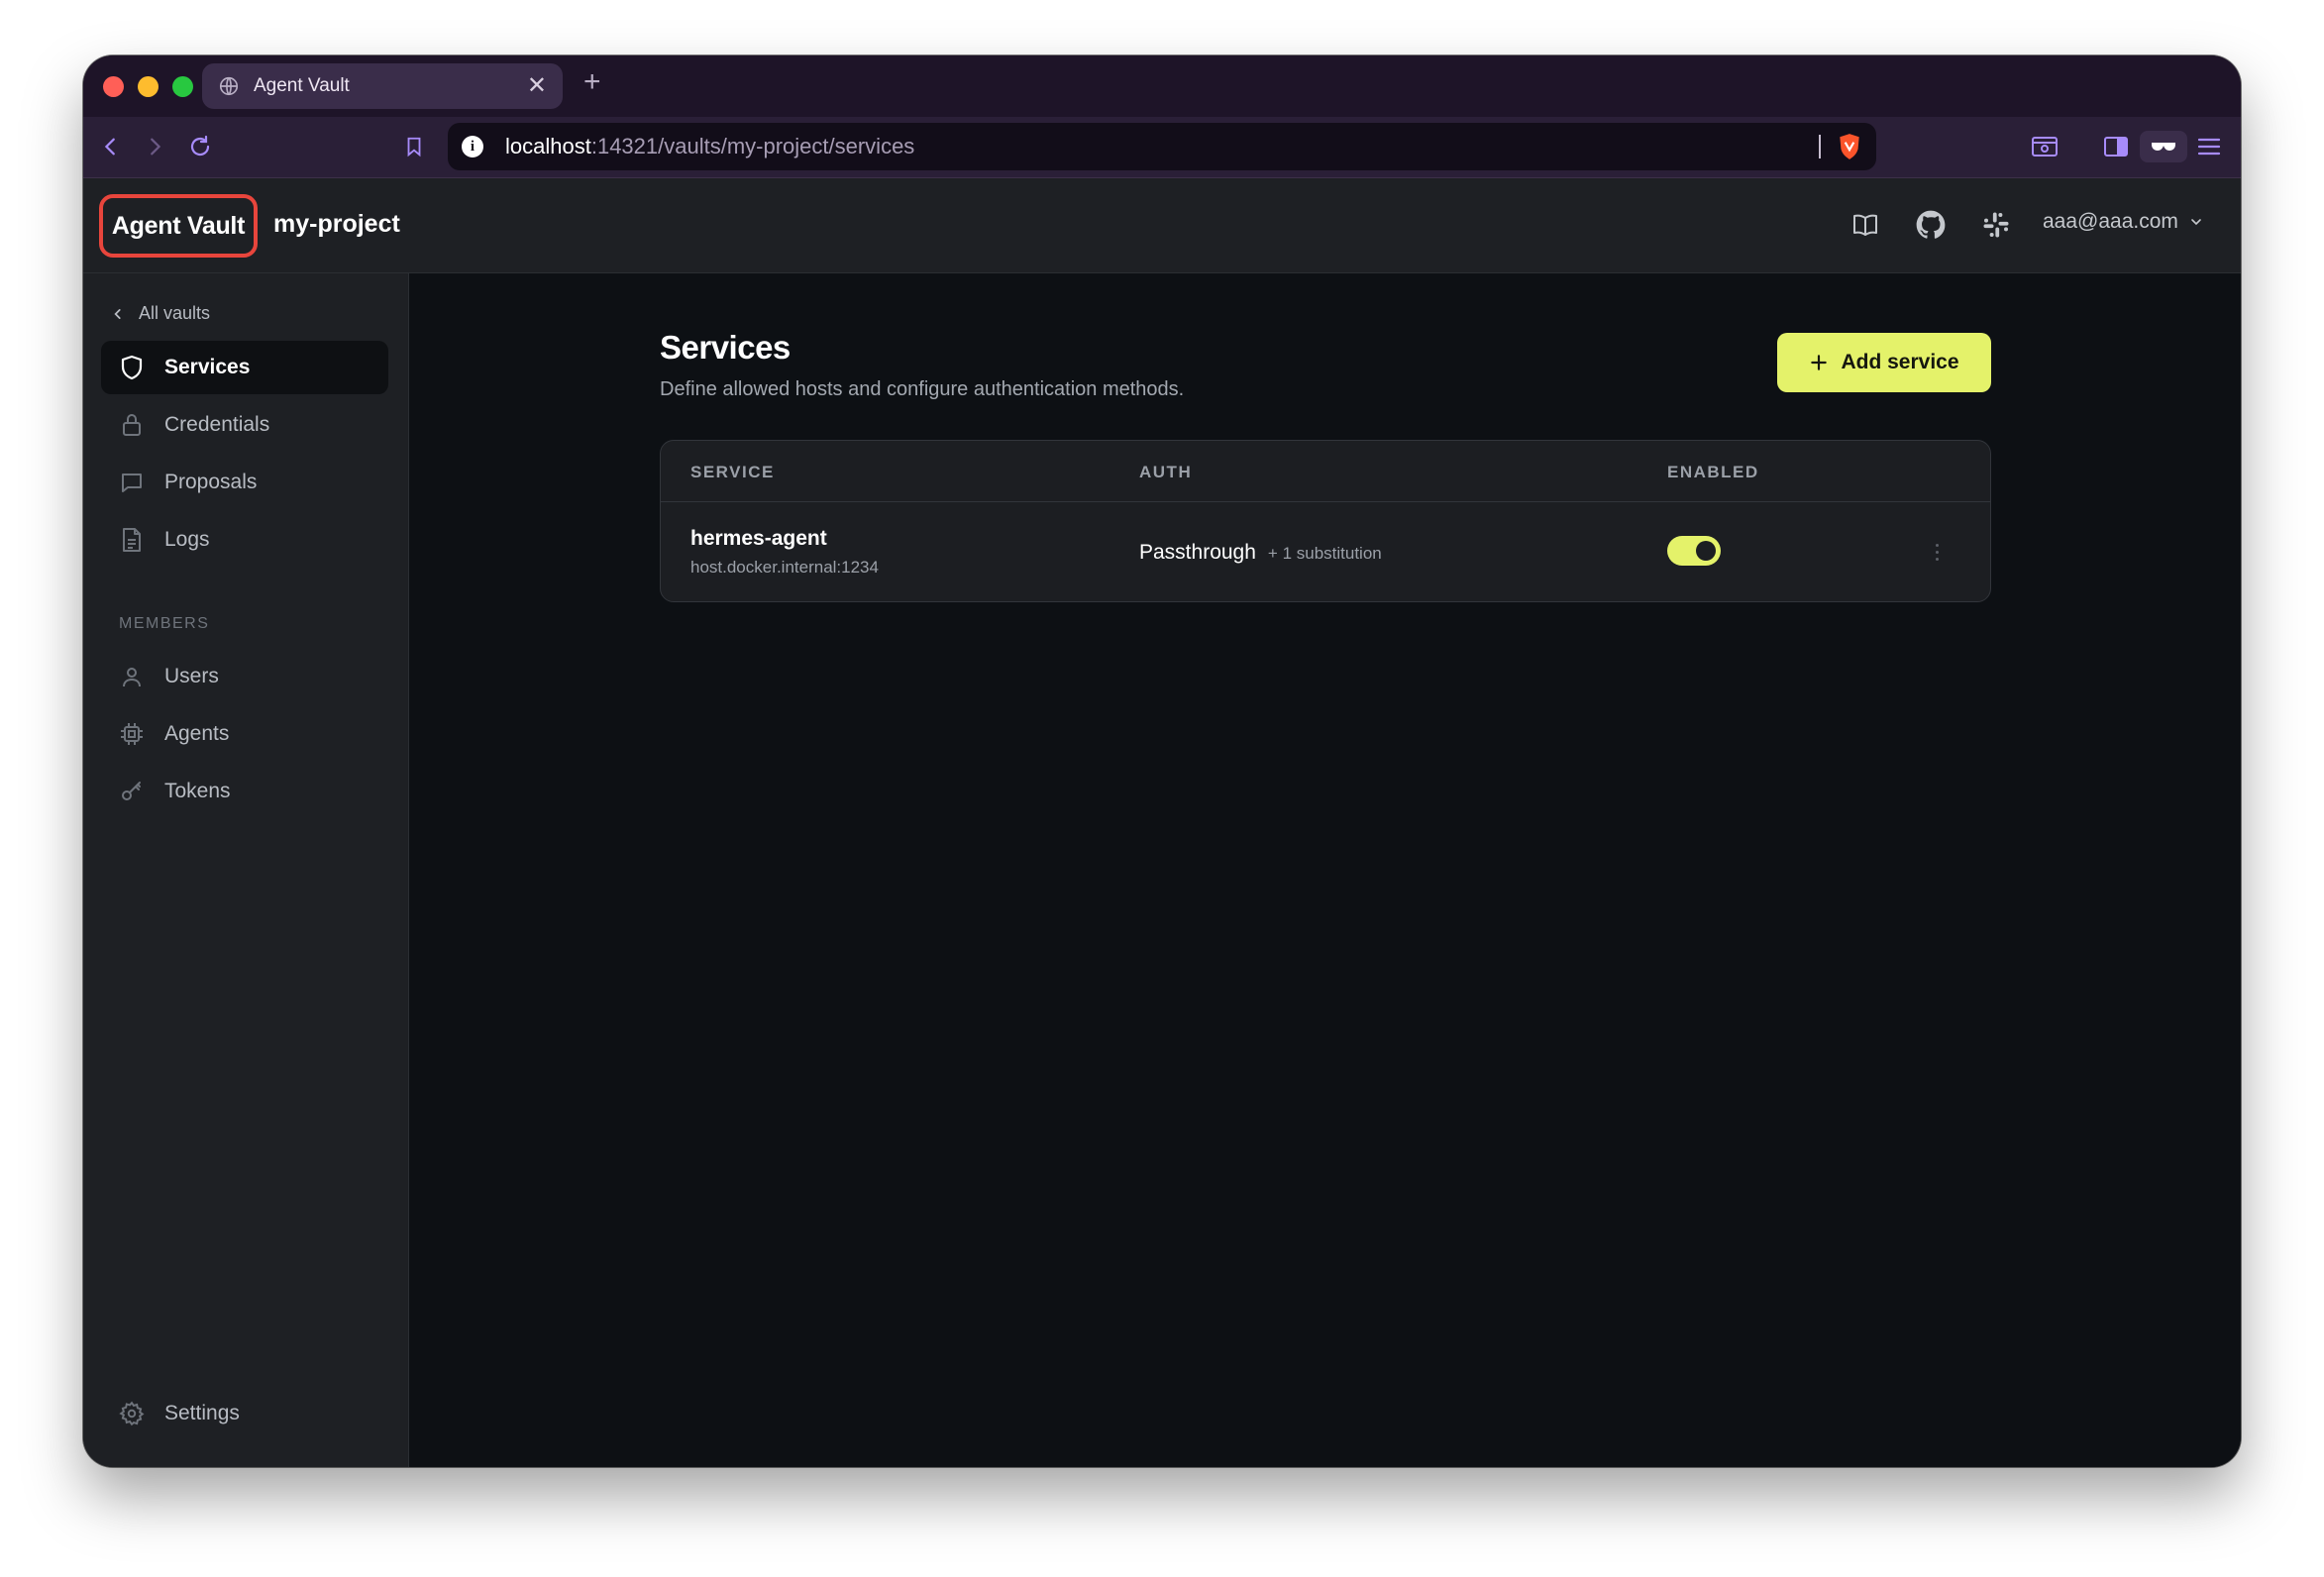  Describe the element at coordinates (132, 425) in the screenshot. I see `lock-icon` at that location.